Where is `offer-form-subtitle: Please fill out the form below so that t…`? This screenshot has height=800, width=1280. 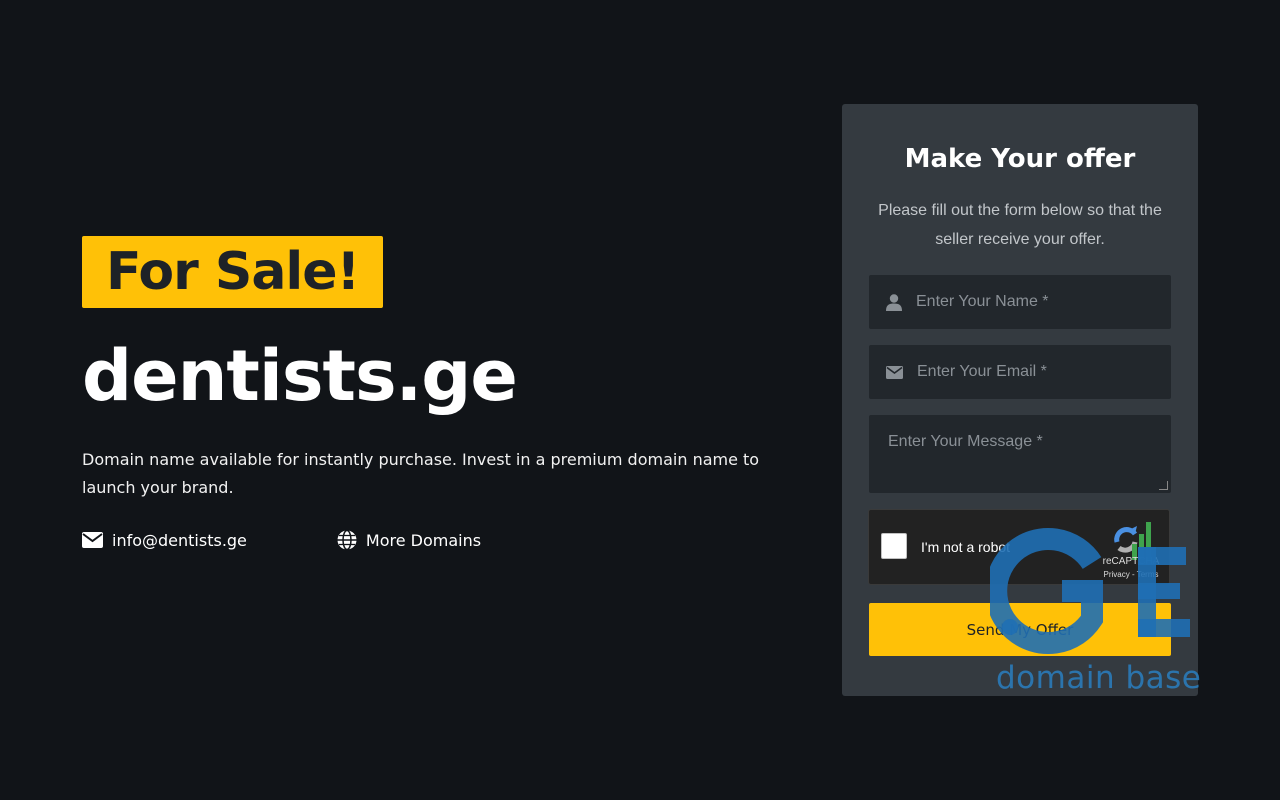
offer-form-subtitle: Please fill out the form below so that t… is located at coordinates (1020, 225).